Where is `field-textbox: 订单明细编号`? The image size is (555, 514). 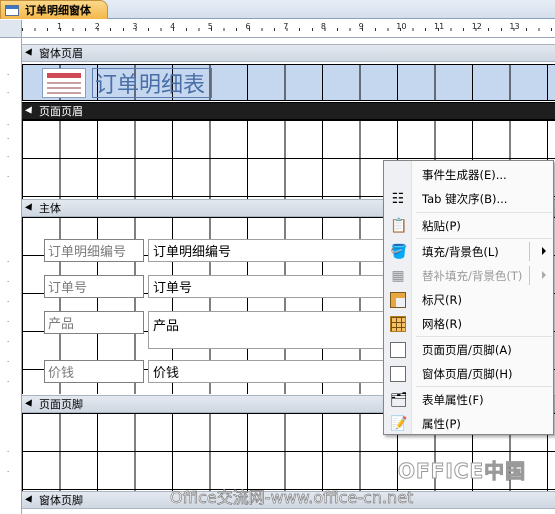
field-textbox: 订单明细编号 is located at coordinates (268, 250).